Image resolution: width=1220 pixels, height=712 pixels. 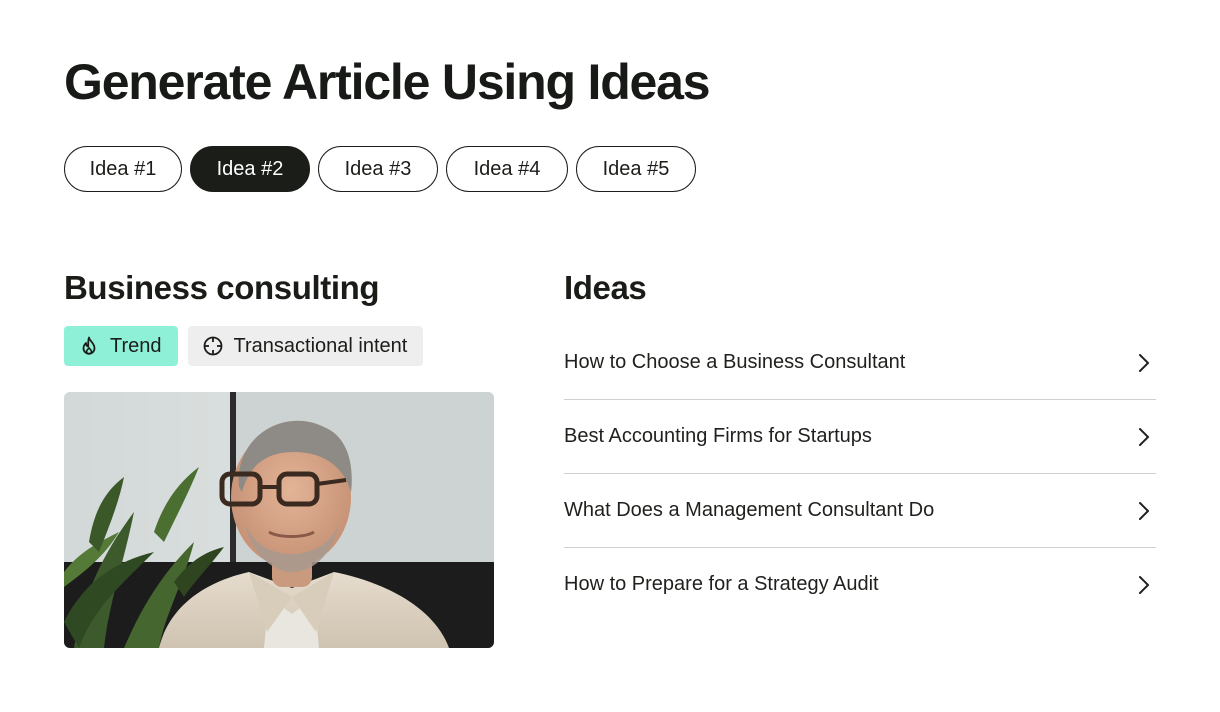 I want to click on trend-badge-label: Trend, so click(x=136, y=345).